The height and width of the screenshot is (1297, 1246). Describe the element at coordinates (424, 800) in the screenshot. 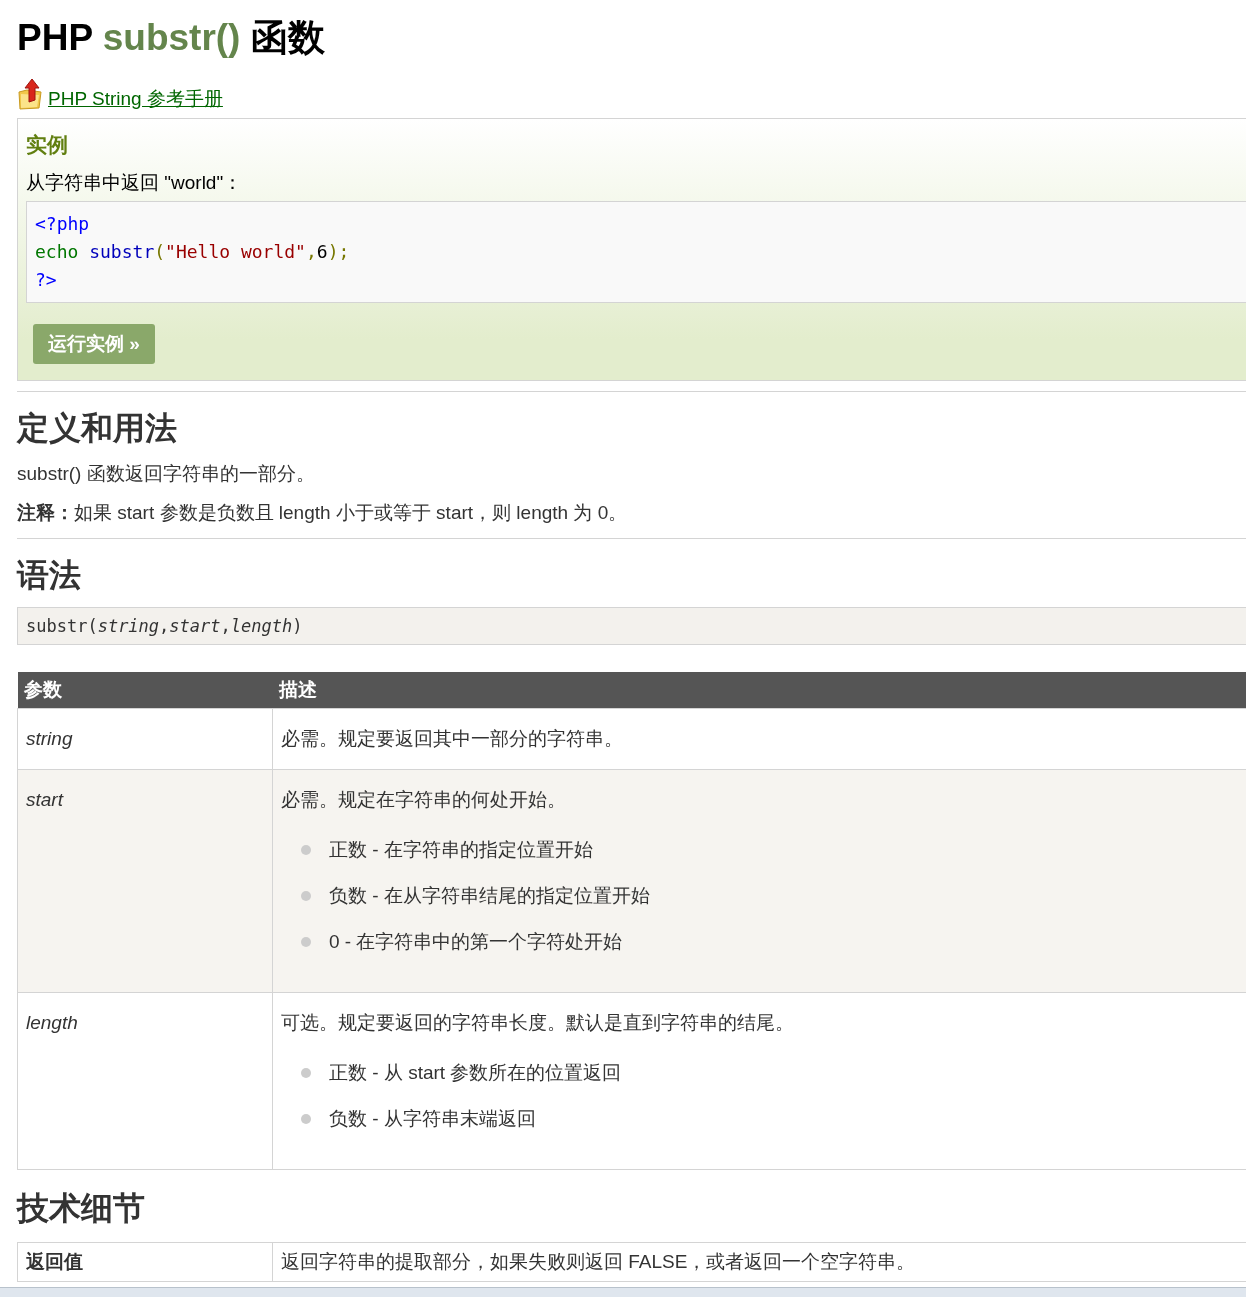

I see `parameter-description: 必需。规定在字符串的何处开始。` at that location.